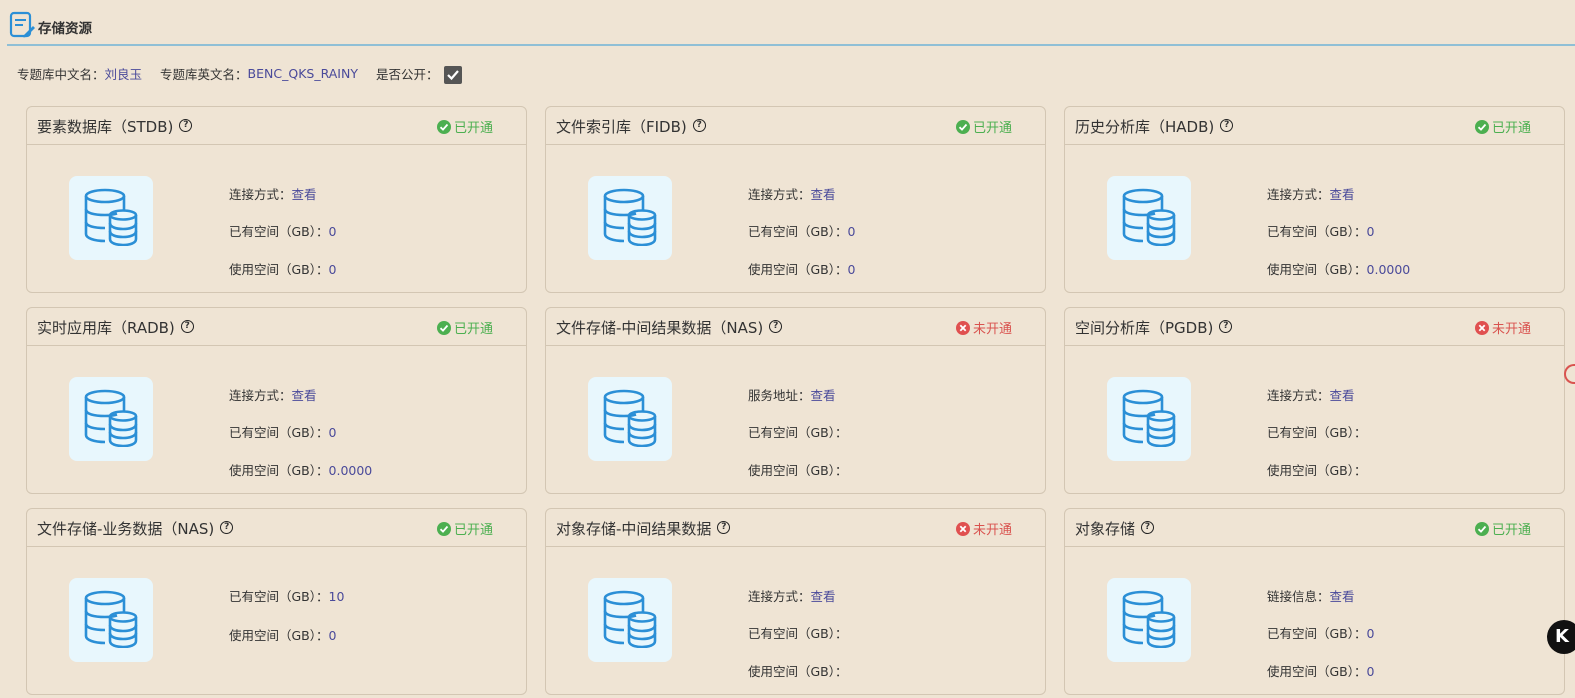  I want to click on storage-card: 文件存储-业务数据（NAS)? 已开通已有空间（GB）：10 使用空间（GB）：0, so click(276, 601).